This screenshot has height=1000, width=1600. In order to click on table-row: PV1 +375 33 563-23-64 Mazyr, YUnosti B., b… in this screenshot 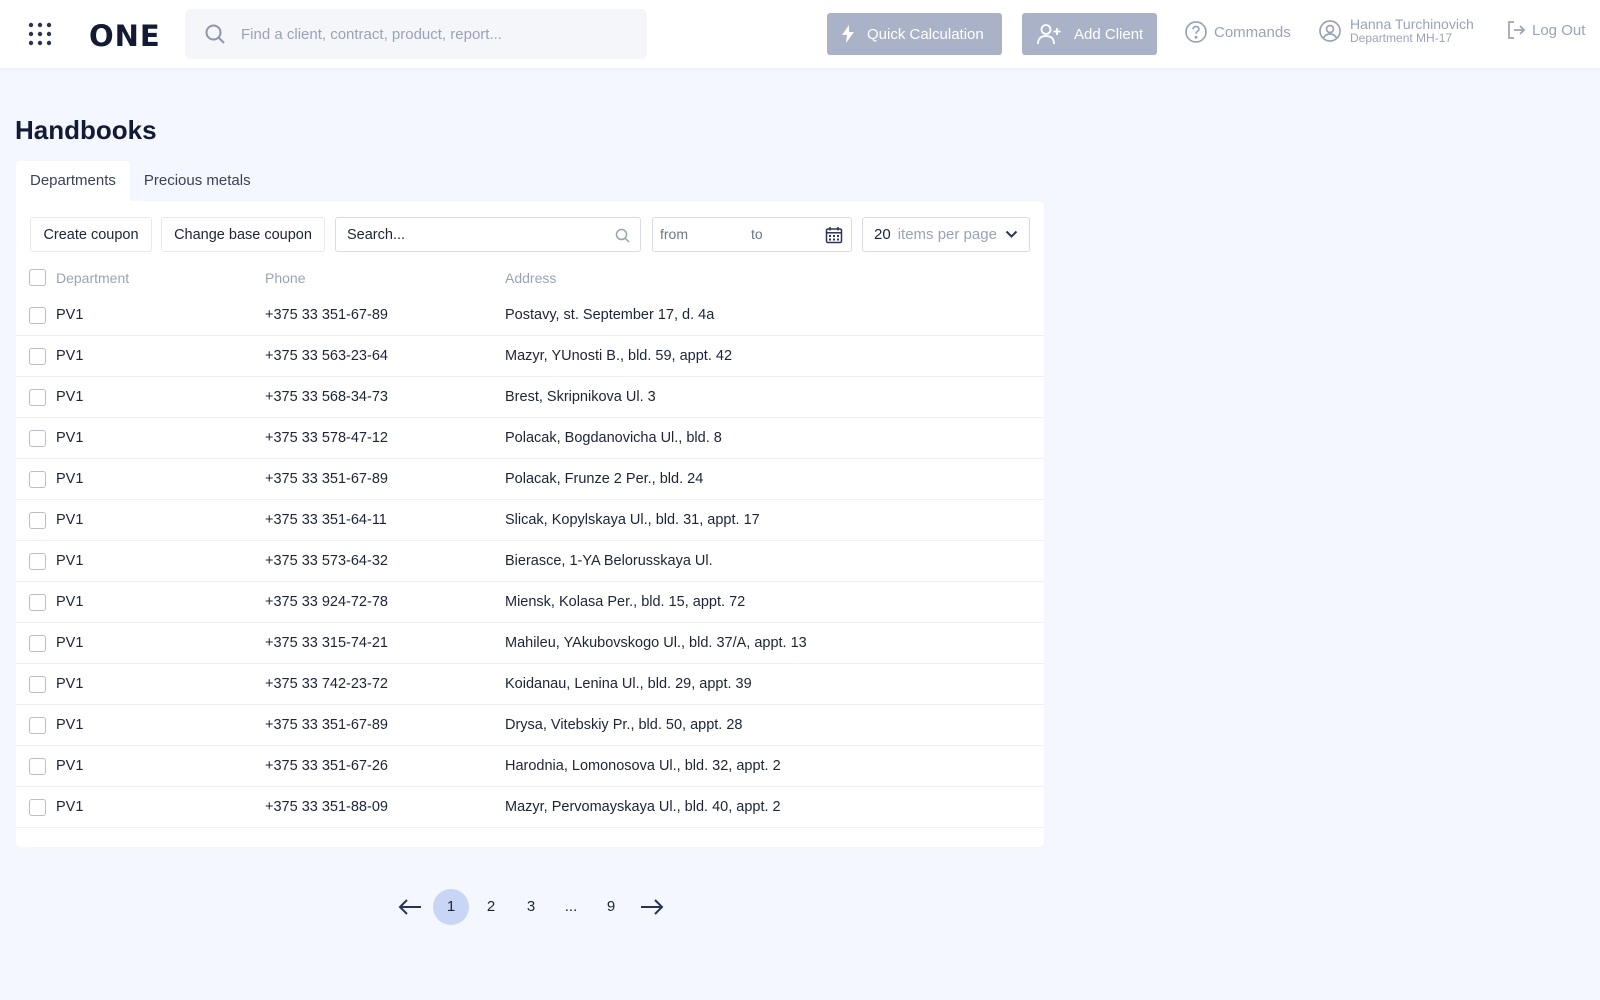, I will do `click(530, 356)`.